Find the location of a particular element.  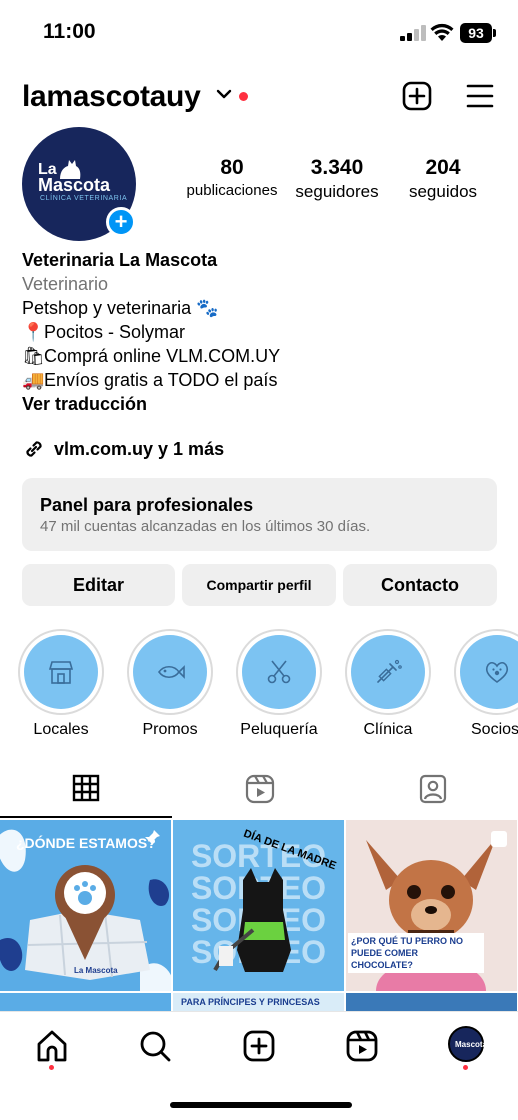

multiple-posts-icon is located at coordinates (499, 839).